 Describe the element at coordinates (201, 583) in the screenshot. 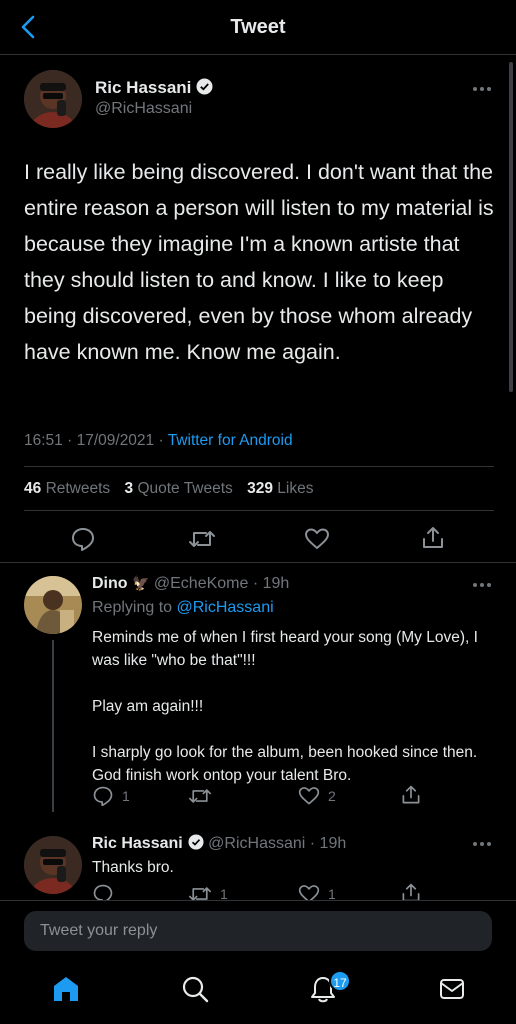

I see `reply-author-handle: @EcheKome` at that location.